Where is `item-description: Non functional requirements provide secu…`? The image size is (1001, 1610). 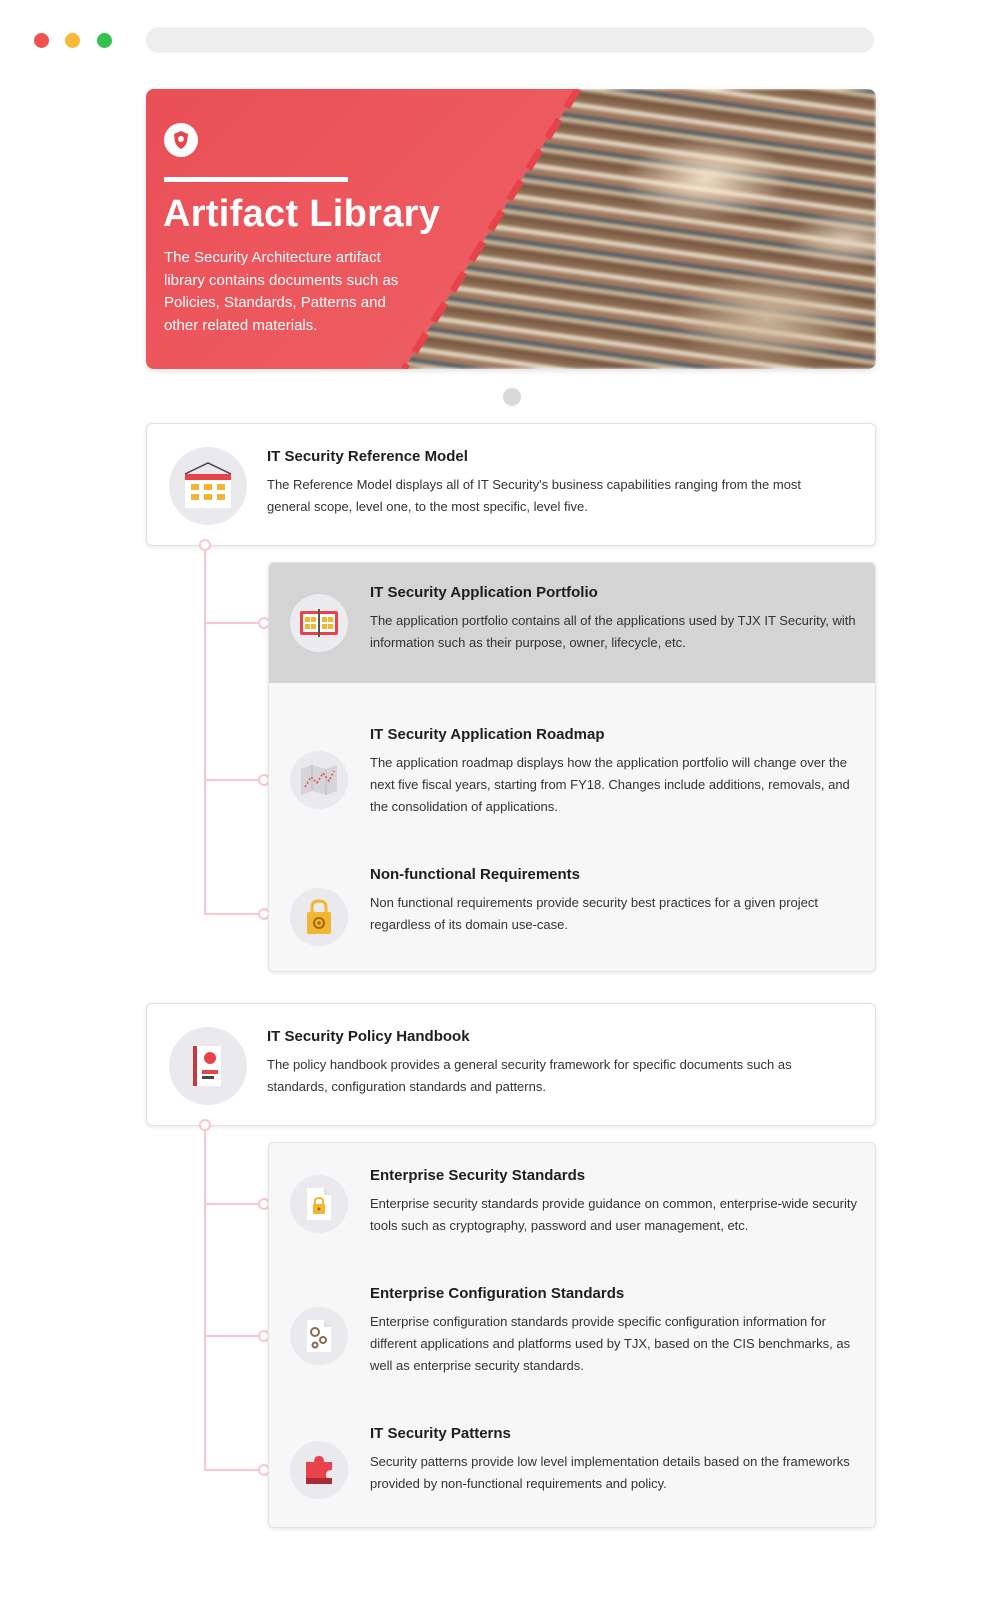 item-description: Non functional requirements provide secu… is located at coordinates (594, 913).